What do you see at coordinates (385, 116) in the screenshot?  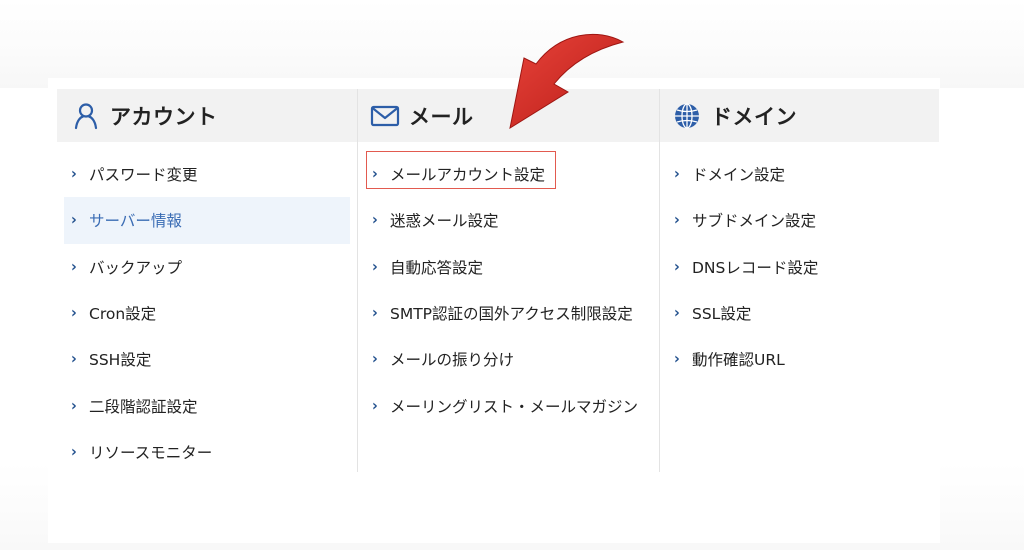 I see `mail-icon` at bounding box center [385, 116].